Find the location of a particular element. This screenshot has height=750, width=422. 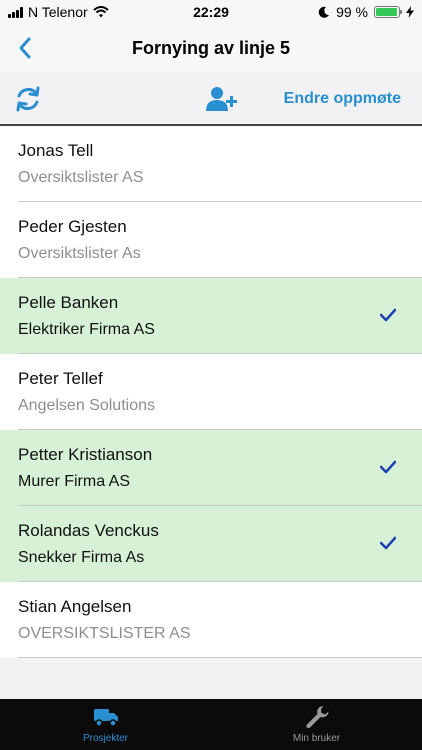

list-item: Stian Angelsen OVERSIKTSLISTER AS is located at coordinates (211, 620).